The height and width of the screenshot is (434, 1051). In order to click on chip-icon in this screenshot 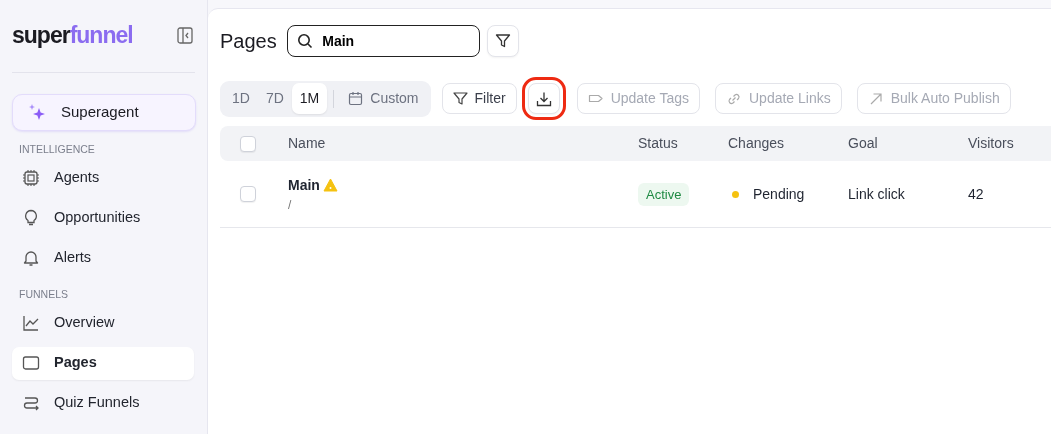, I will do `click(31, 178)`.